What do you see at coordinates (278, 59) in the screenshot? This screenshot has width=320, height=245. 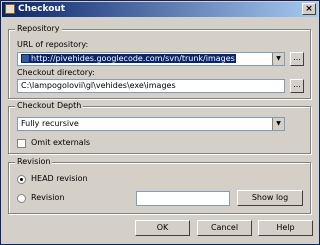 I see `url-dropdown-arrow-icon: ▼` at bounding box center [278, 59].